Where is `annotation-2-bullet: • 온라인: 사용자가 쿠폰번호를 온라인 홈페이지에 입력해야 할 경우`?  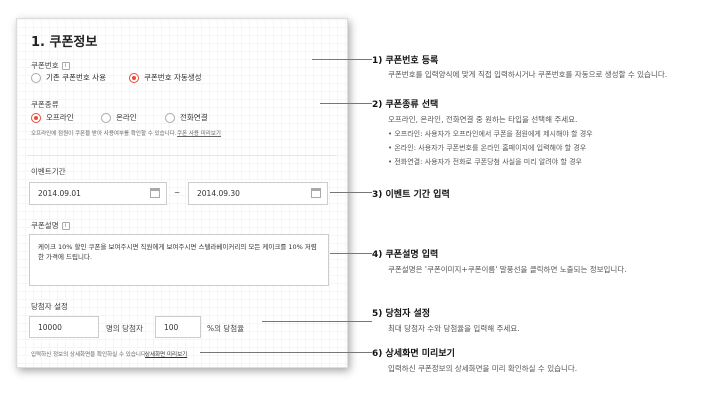
annotation-2-bullet: • 온라인: 사용자가 쿠폰번호를 온라인 홈페이지에 입력해야 할 경우 is located at coordinates (487, 148).